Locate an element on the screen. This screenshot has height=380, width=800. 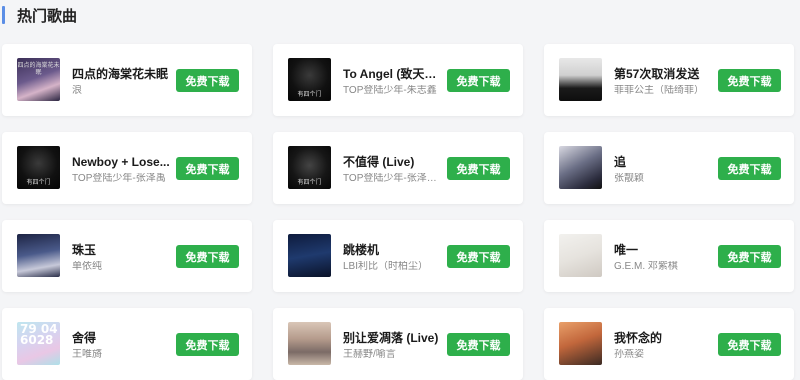
song-title: 跳楼机 is located at coordinates (392, 250).